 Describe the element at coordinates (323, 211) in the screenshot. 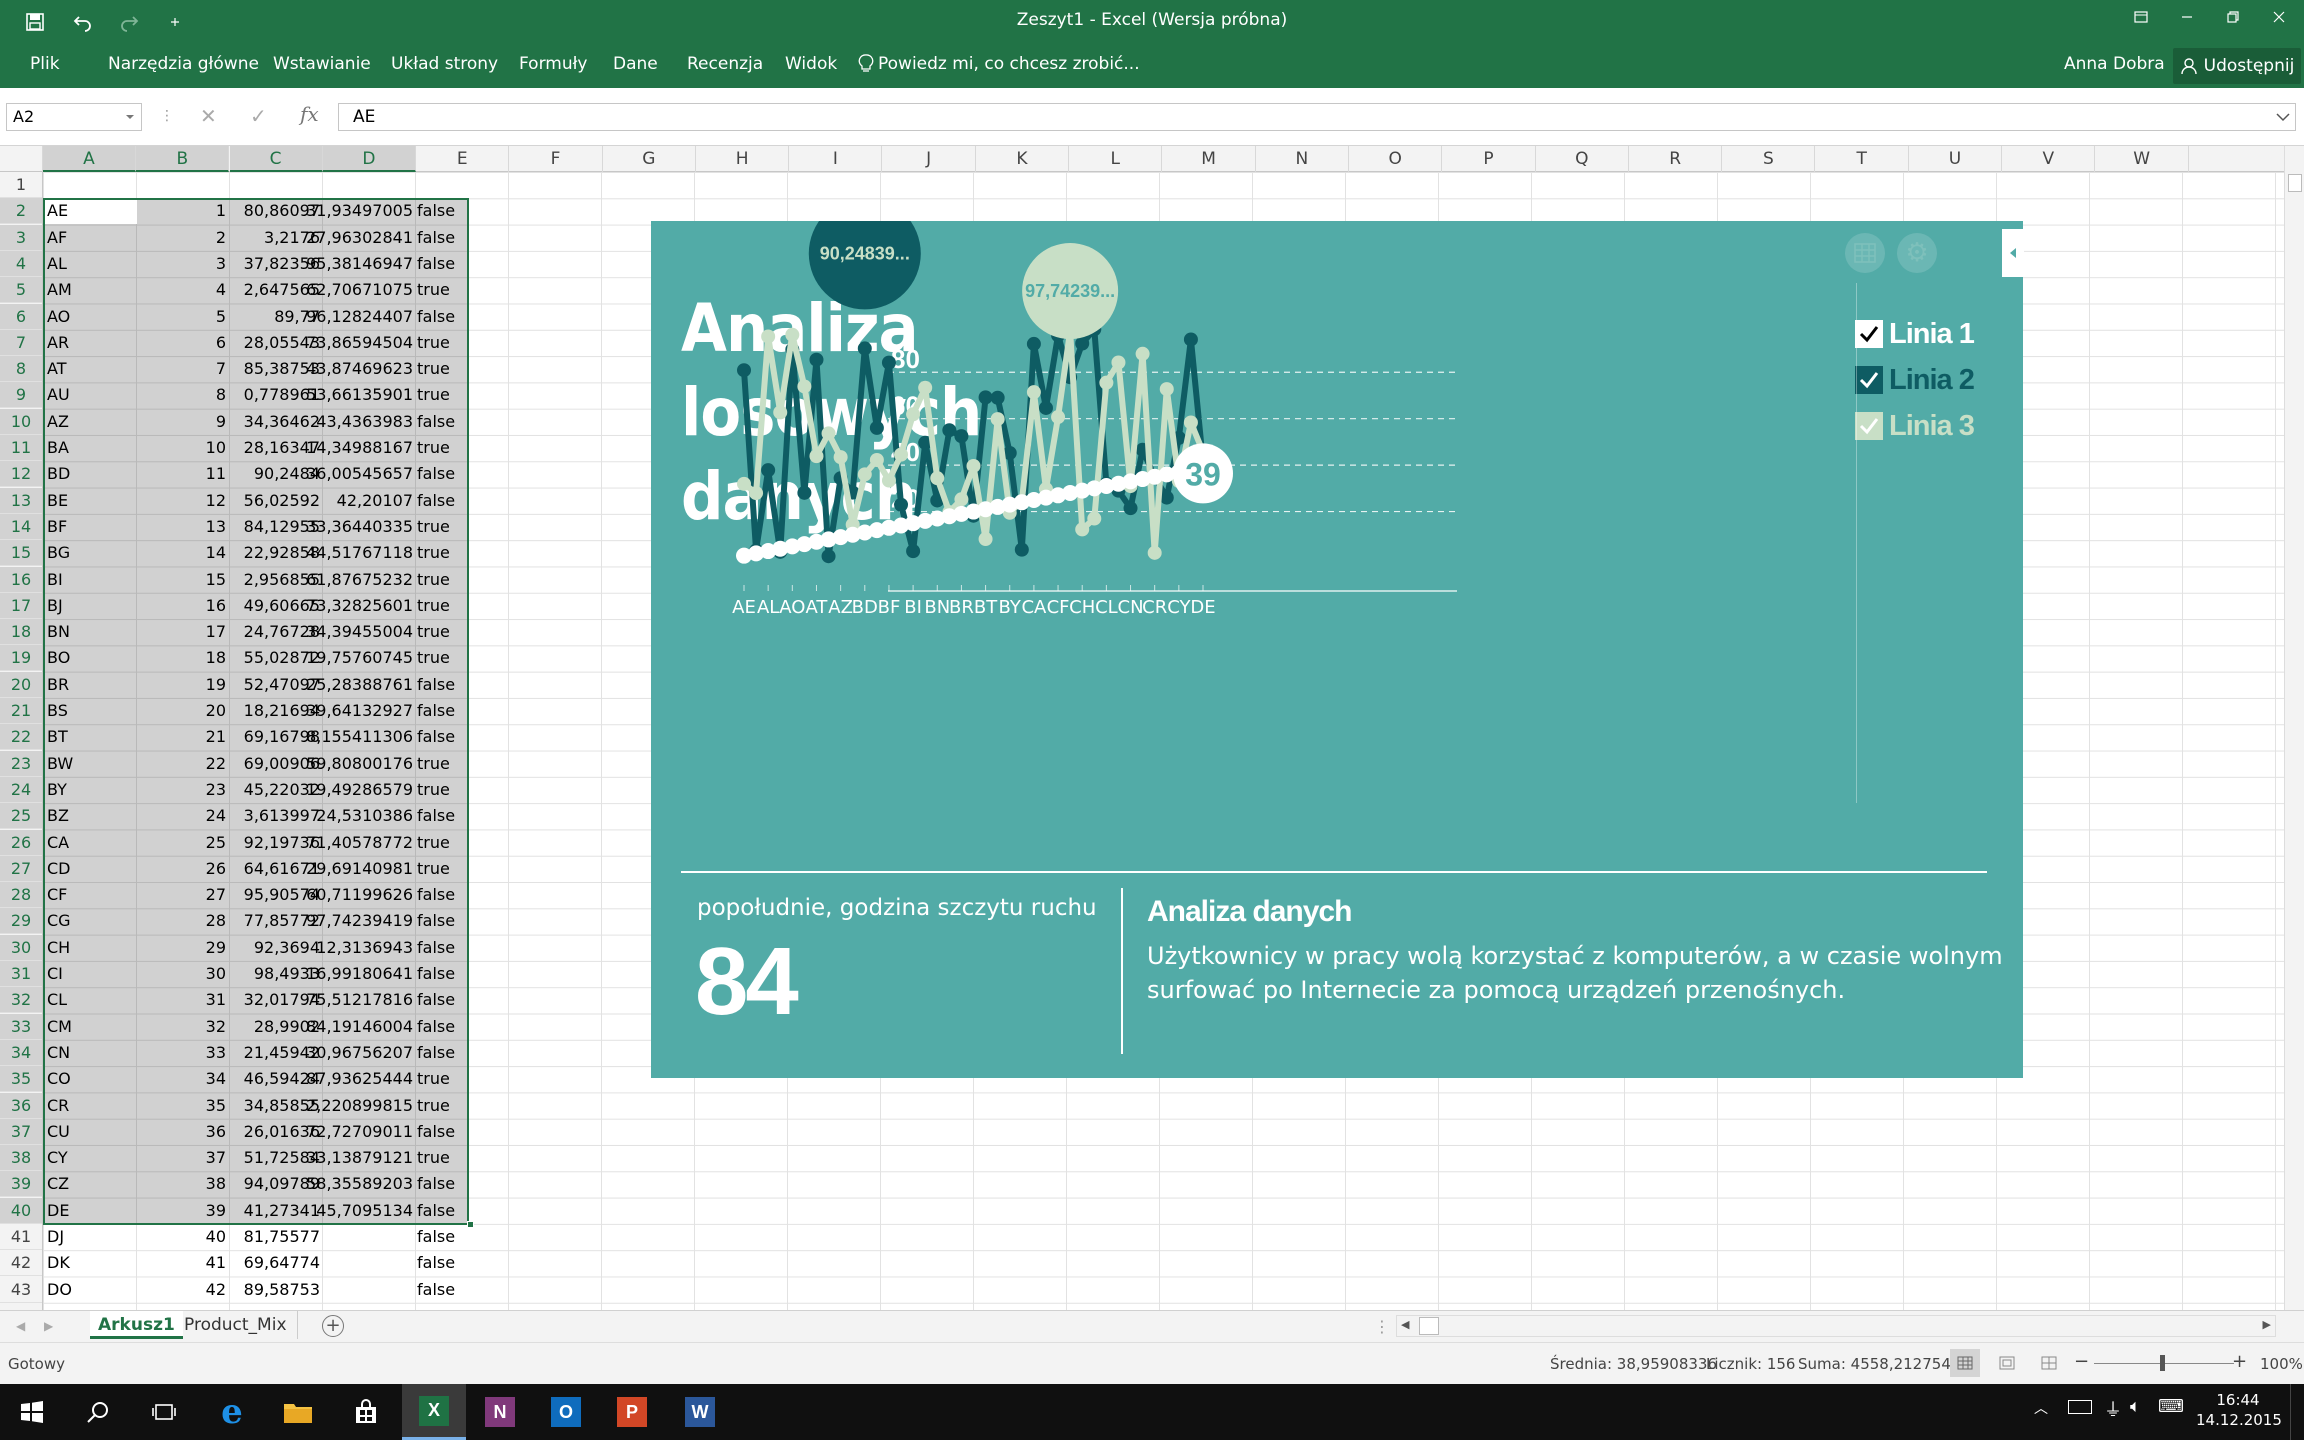

I see `cell: 31,93497005` at that location.